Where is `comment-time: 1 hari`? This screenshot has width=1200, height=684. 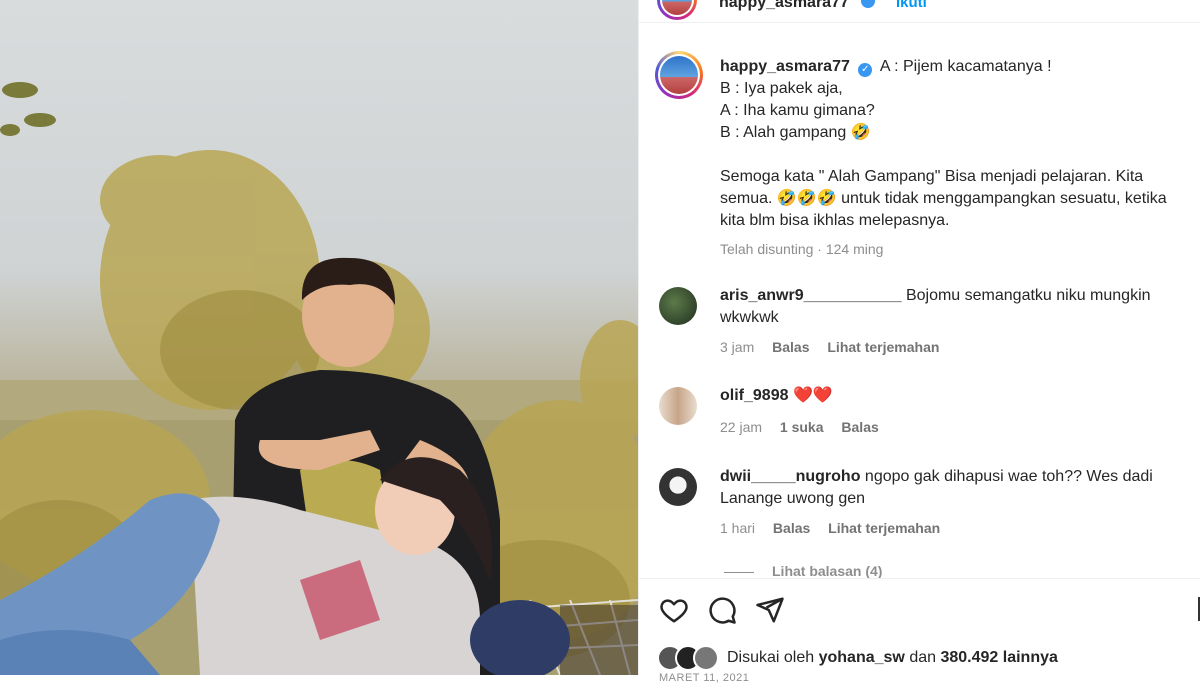 comment-time: 1 hari is located at coordinates (738, 528).